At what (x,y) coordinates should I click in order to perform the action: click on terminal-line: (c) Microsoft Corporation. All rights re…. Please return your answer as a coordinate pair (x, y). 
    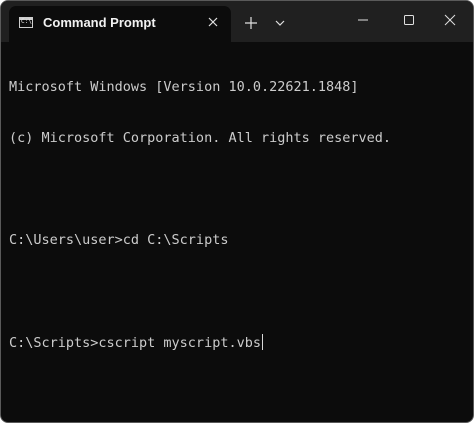
    Looking at the image, I should click on (200, 138).